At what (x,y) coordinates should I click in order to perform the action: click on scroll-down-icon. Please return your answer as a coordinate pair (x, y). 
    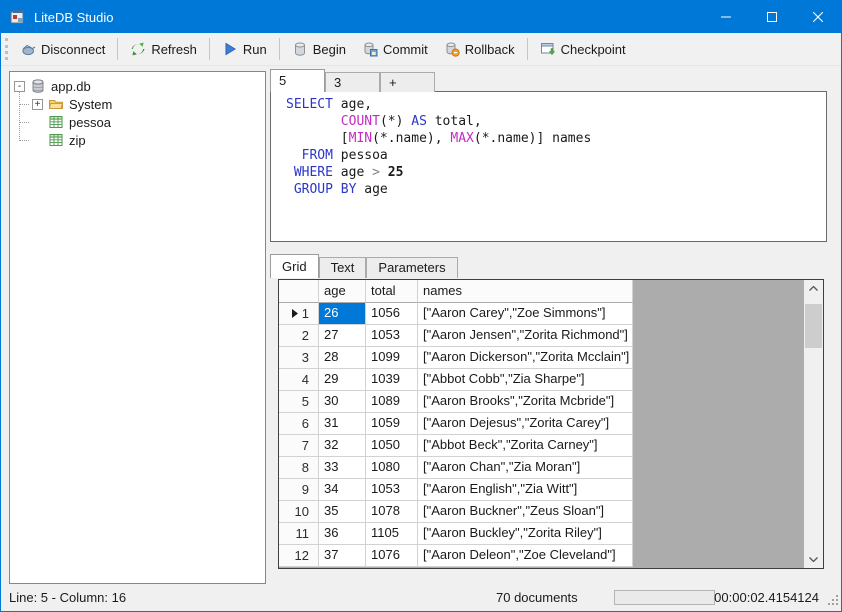
    Looking at the image, I should click on (813, 559).